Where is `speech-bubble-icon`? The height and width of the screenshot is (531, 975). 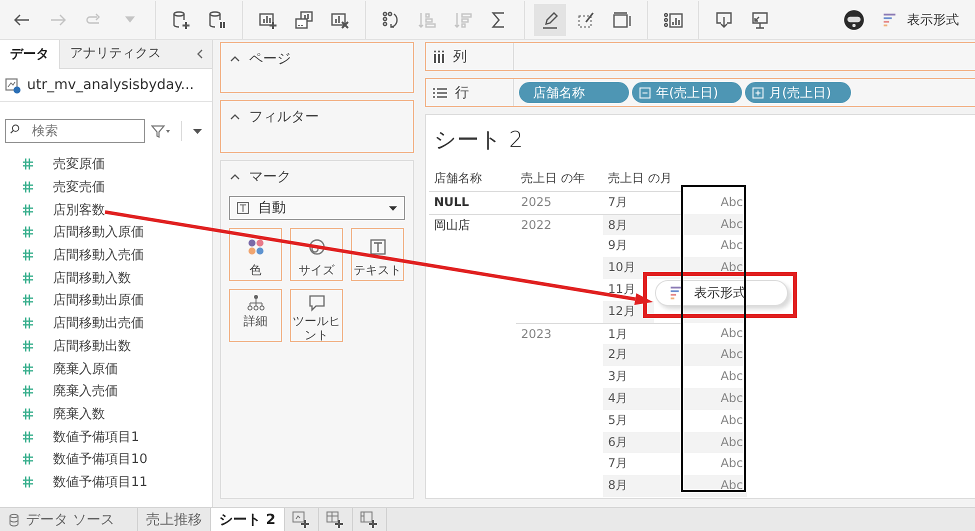 speech-bubble-icon is located at coordinates (317, 303).